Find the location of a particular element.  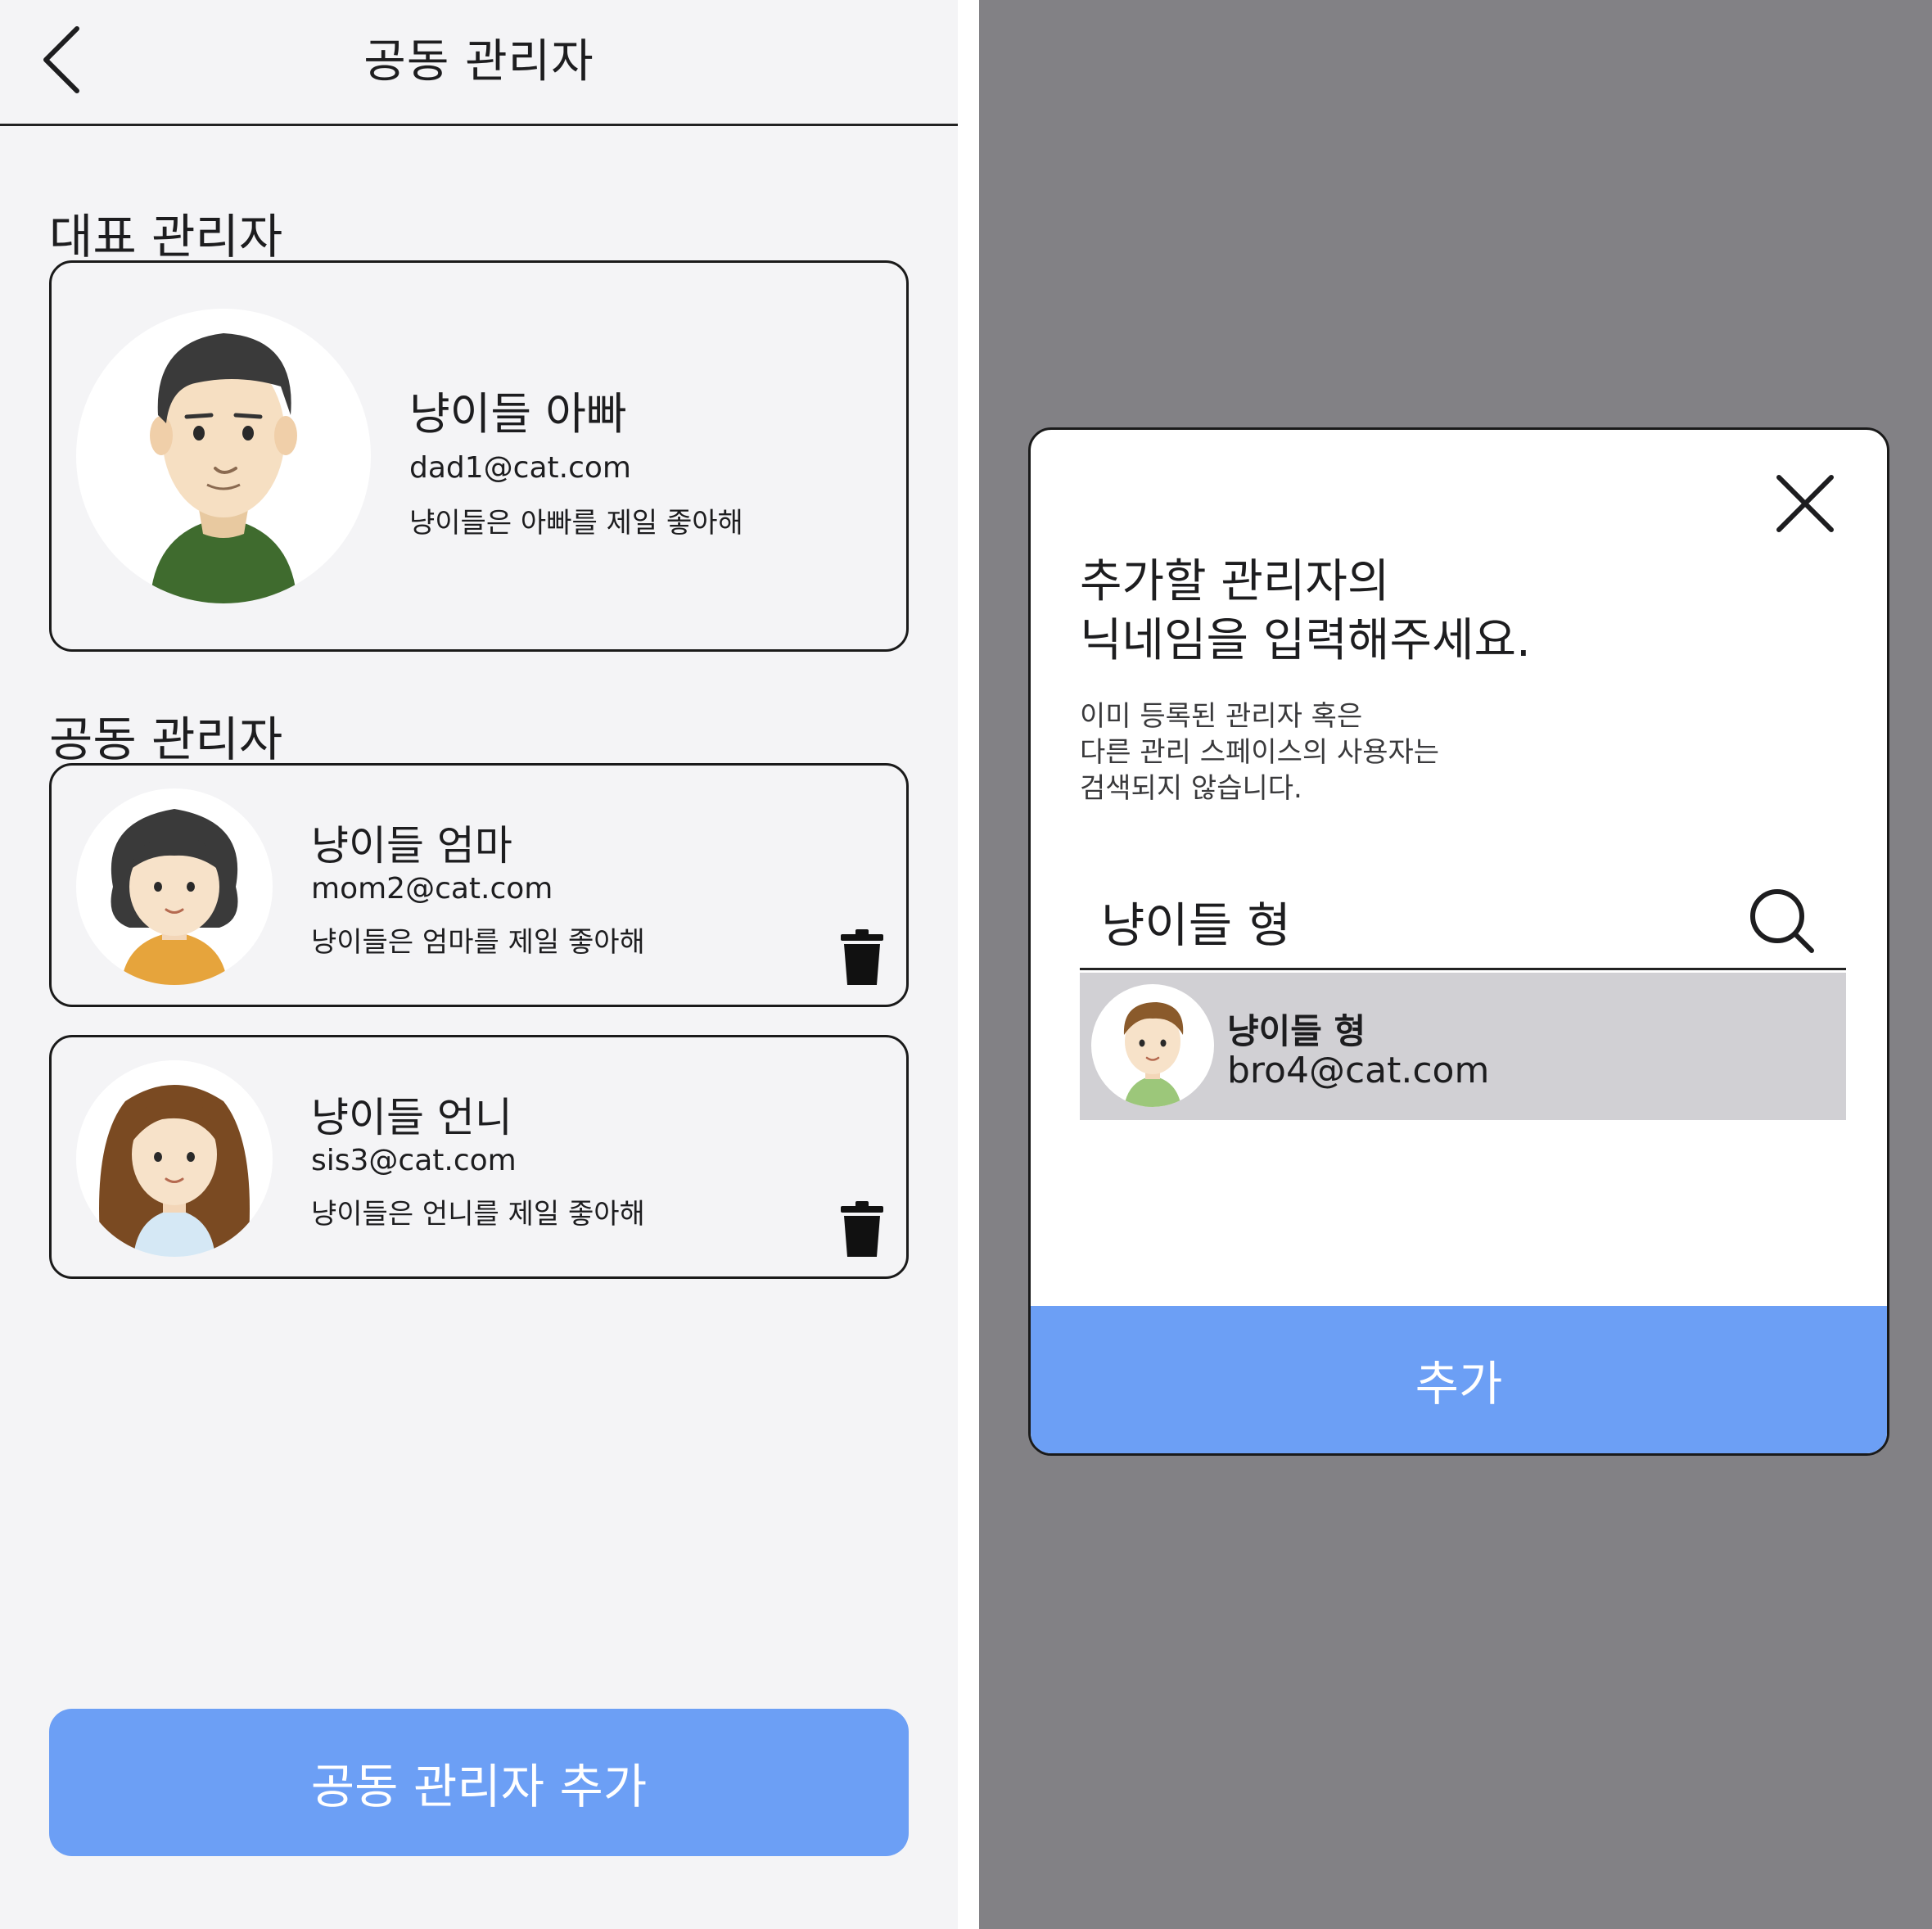

co-admin-name: 냥이들 엄마 is located at coordinates (411, 846).